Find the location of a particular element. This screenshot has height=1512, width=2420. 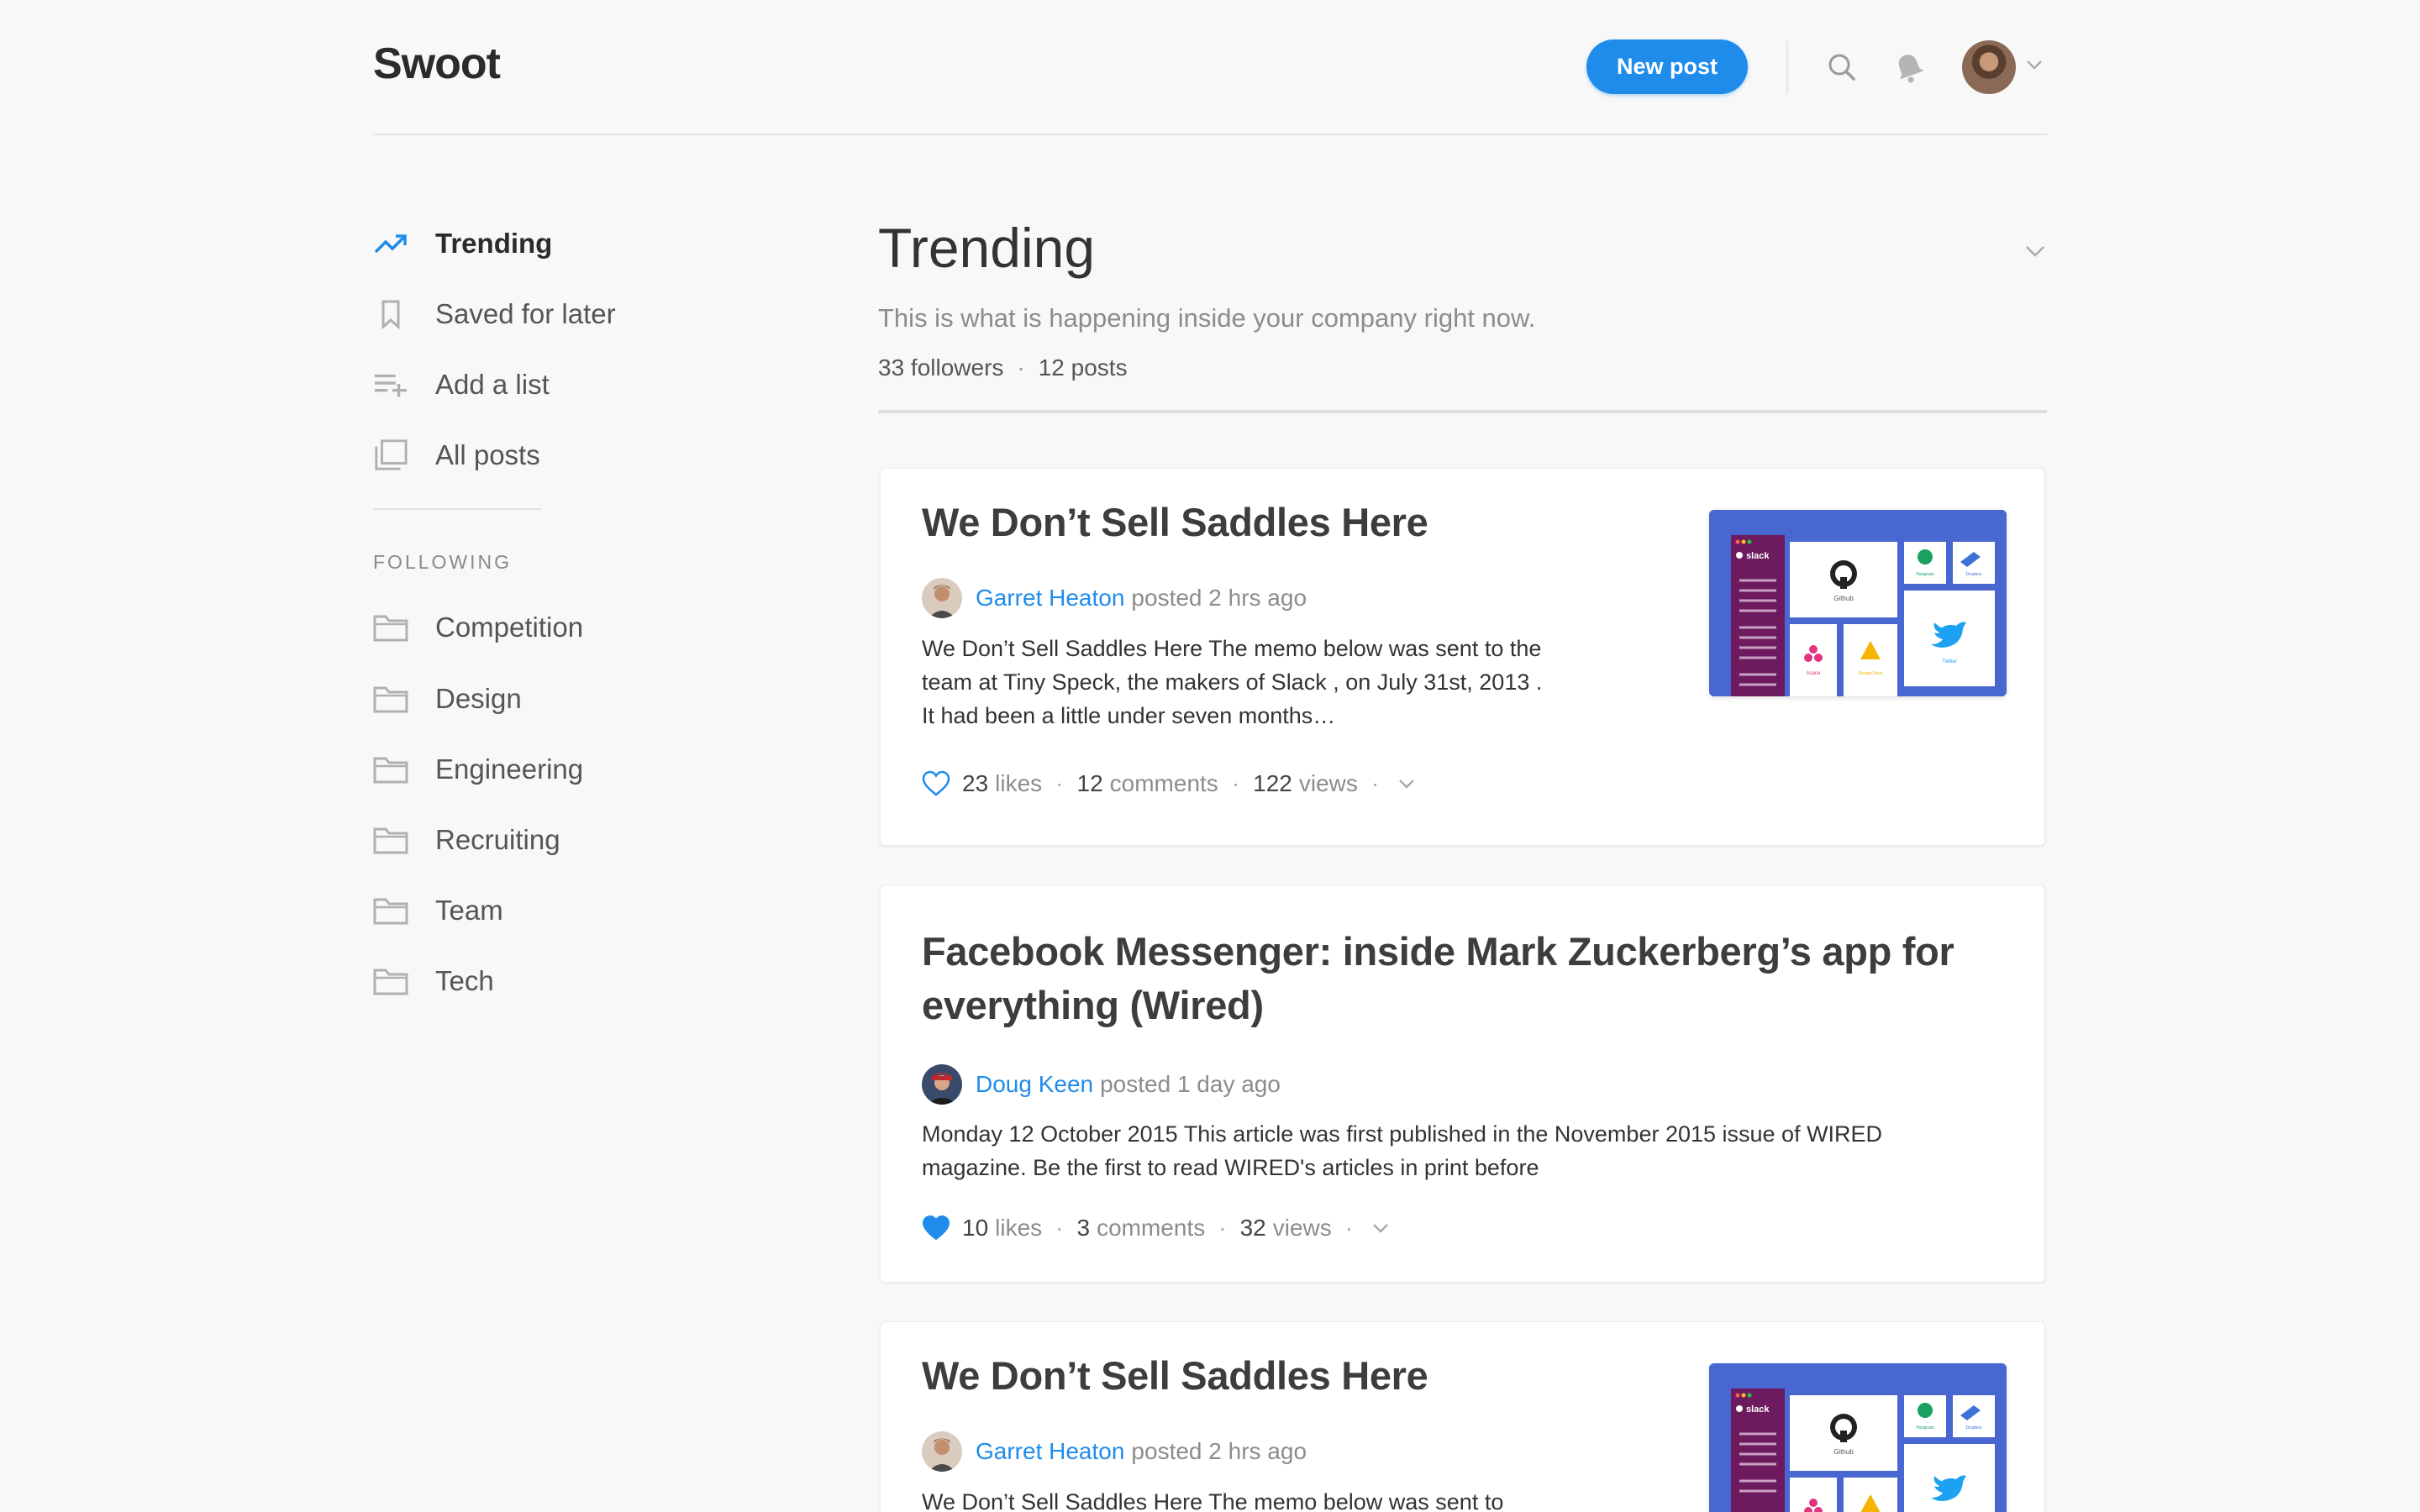

post-byline: Doug Keen posted 1 day ago is located at coordinates (1102, 1084).